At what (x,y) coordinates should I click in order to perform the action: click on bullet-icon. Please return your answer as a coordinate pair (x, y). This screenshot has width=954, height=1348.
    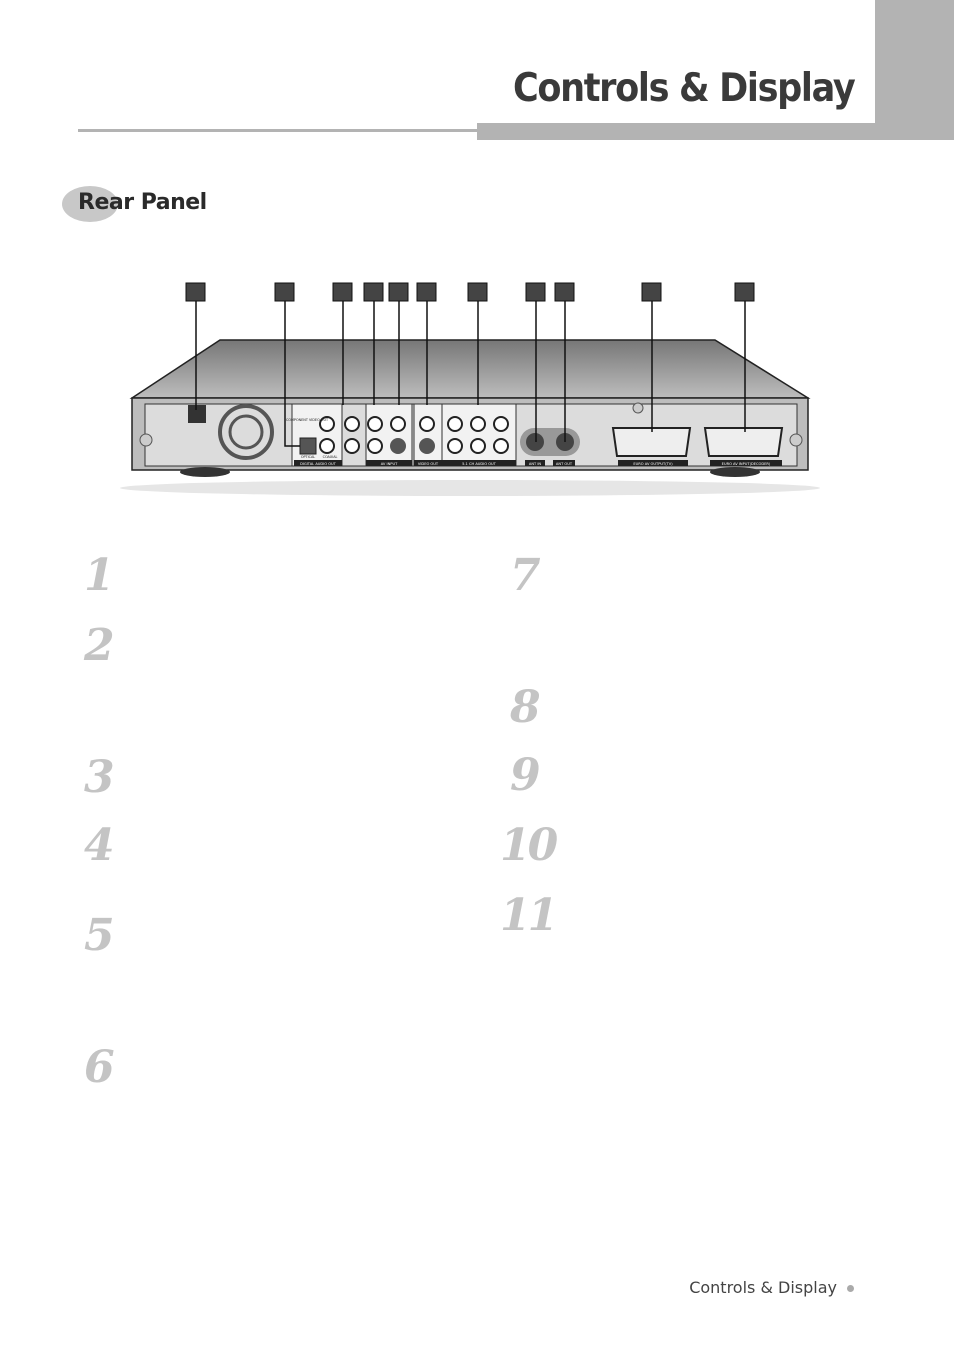
    Looking at the image, I should click on (850, 1288).